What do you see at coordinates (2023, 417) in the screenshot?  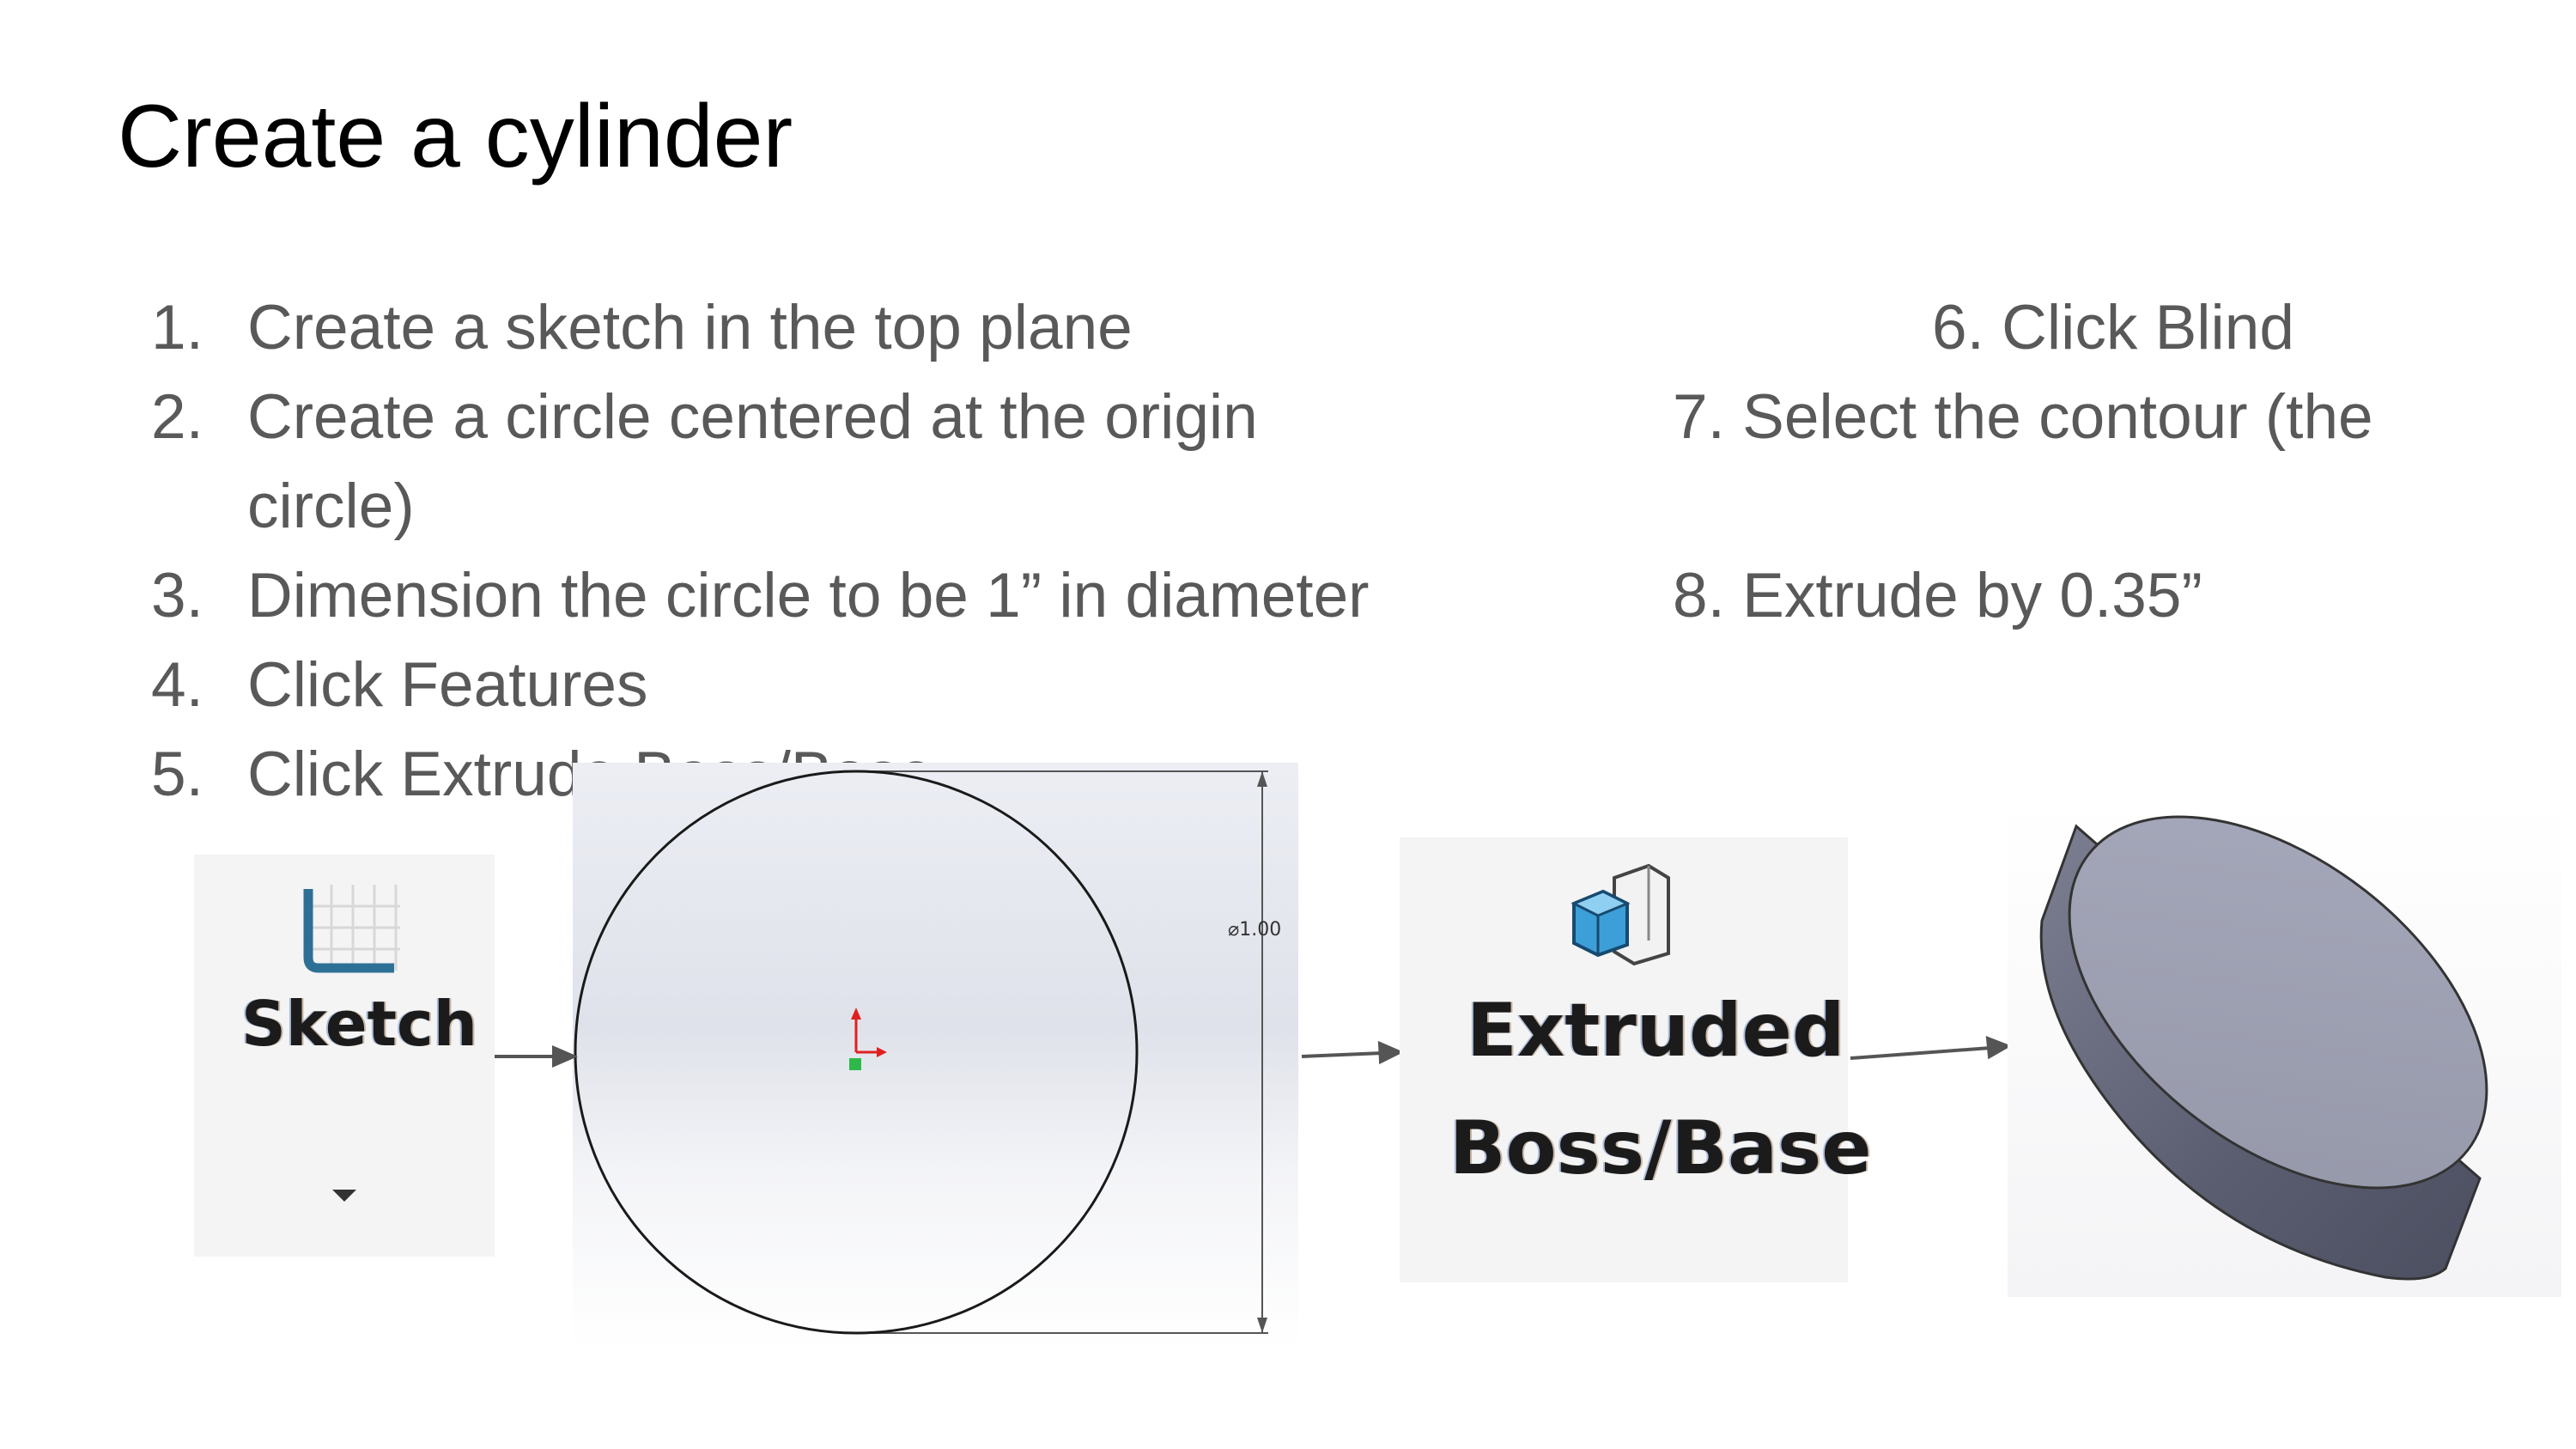 I see `step-7: 7. Select the contour (the` at bounding box center [2023, 417].